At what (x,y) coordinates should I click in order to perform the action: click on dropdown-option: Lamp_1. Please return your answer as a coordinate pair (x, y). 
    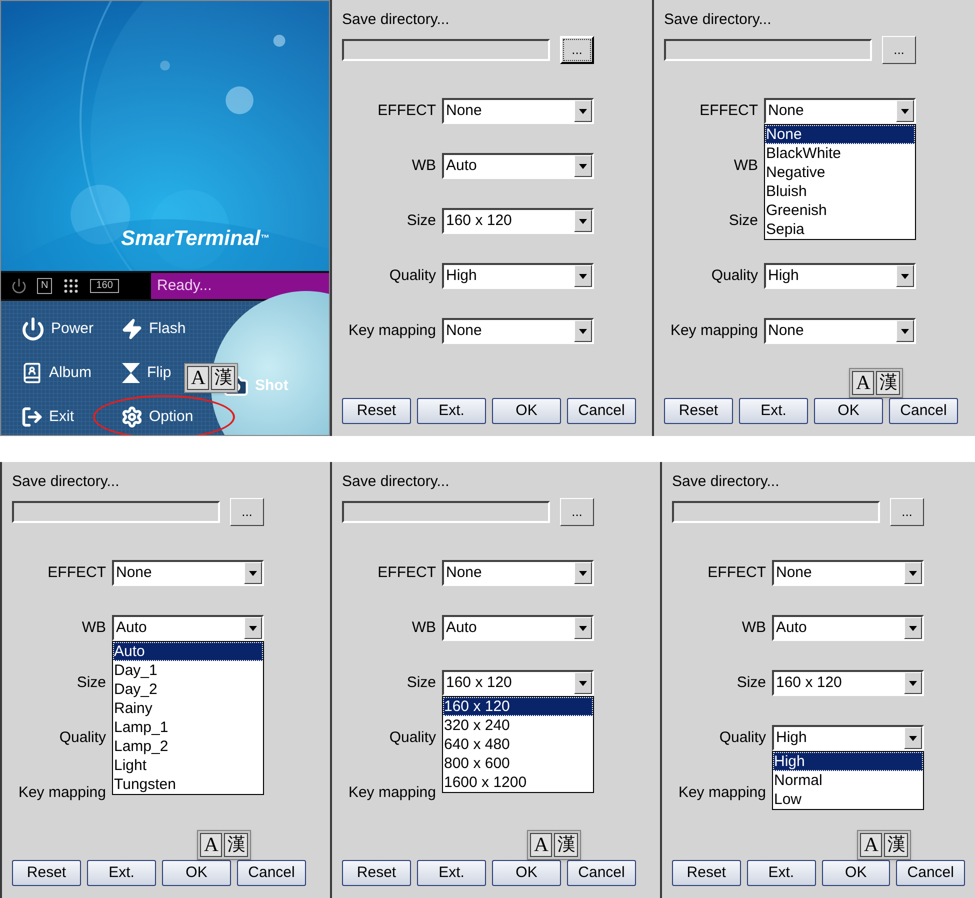
    Looking at the image, I should click on (188, 727).